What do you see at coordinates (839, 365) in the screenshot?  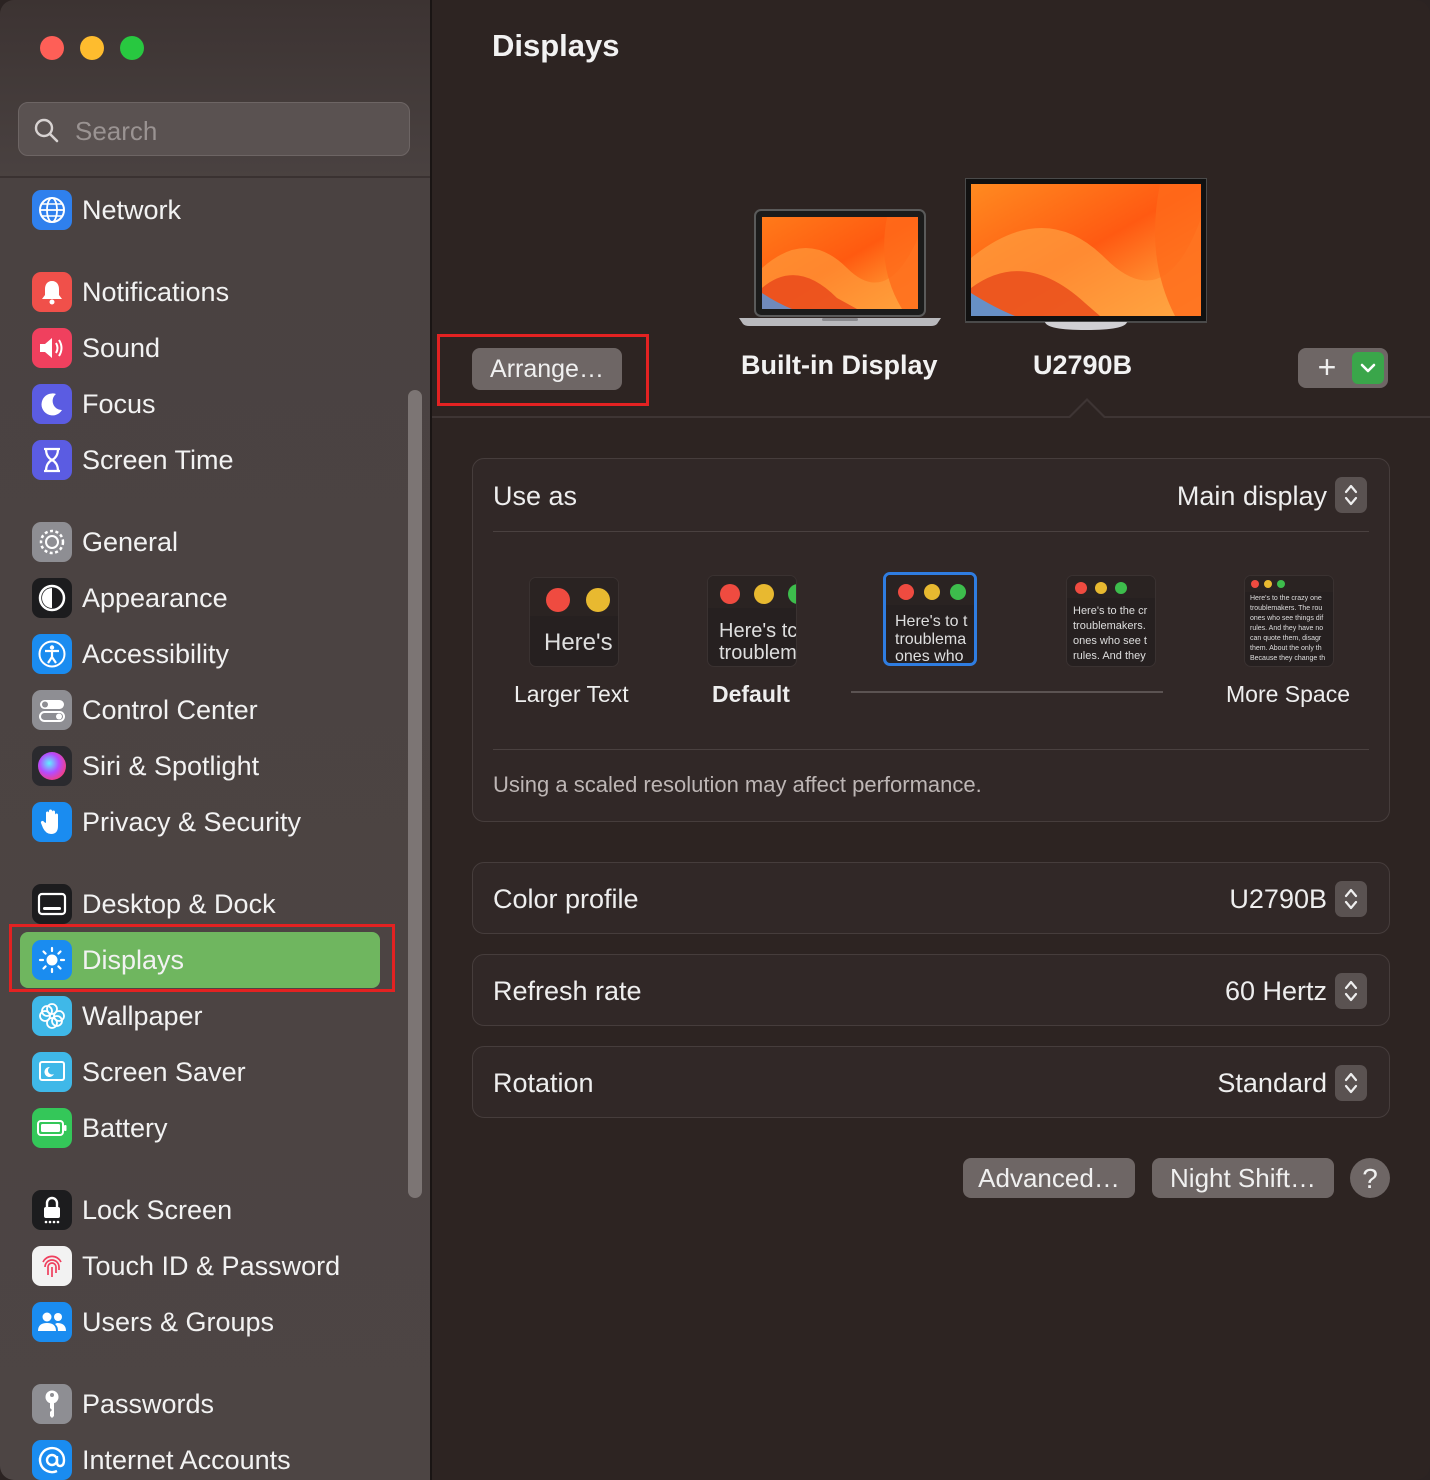 I see `display-label-built-in: Built-in Display` at bounding box center [839, 365].